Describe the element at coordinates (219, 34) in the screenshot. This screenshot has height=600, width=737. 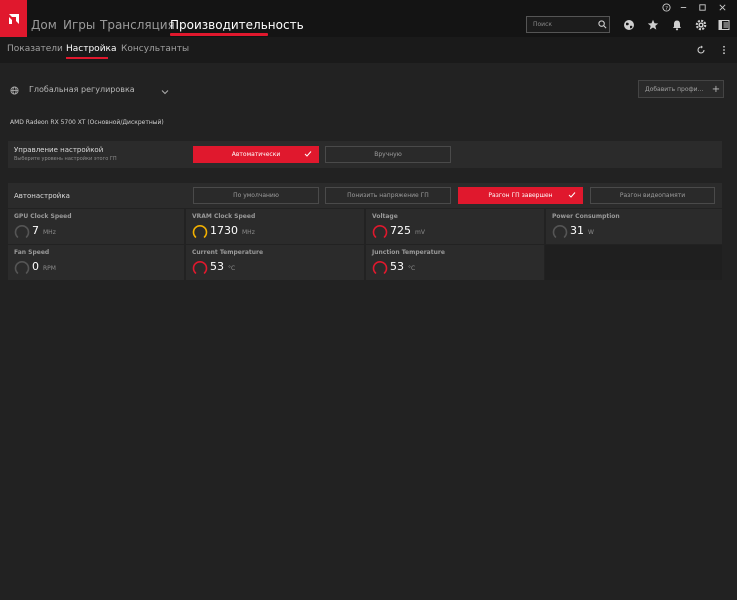
I see `nav-active-indicator` at that location.